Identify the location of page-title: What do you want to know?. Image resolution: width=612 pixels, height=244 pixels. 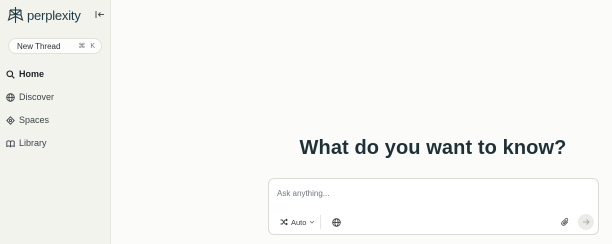
(433, 148).